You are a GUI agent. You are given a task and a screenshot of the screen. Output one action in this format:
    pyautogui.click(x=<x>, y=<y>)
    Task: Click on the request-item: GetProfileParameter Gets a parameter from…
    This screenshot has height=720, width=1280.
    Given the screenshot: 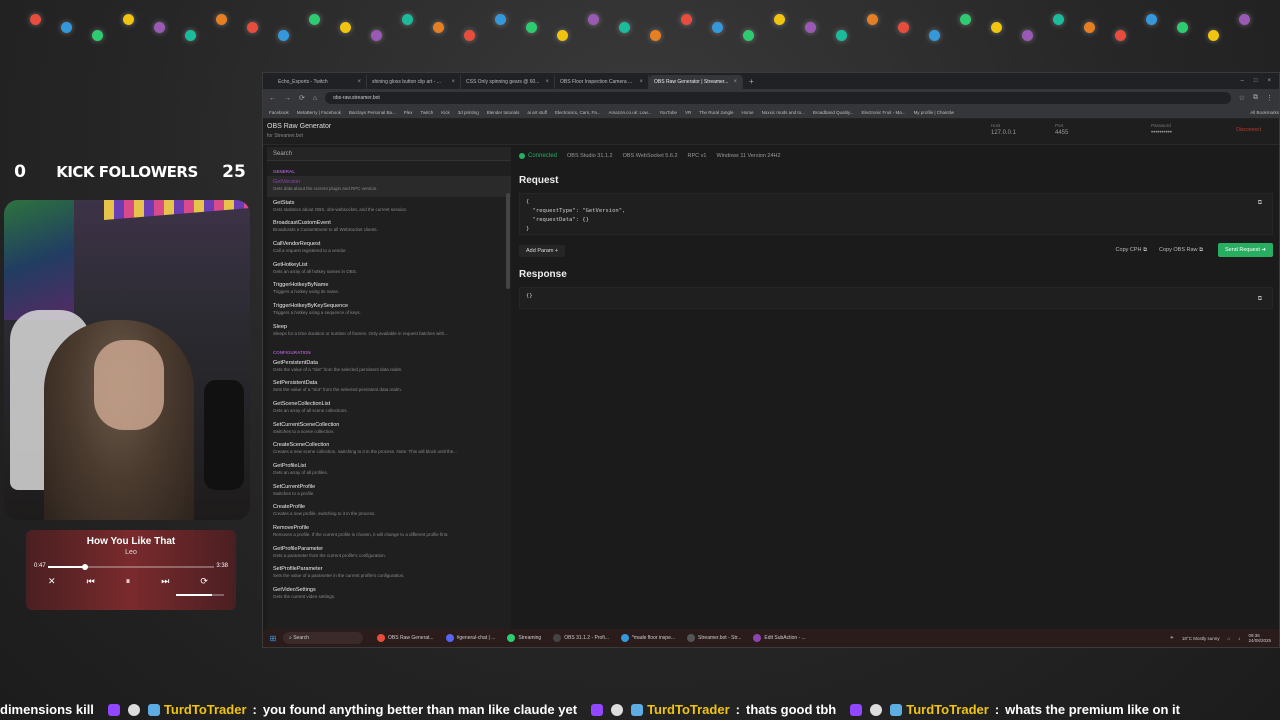 What is the action you would take?
    pyautogui.click(x=389, y=553)
    